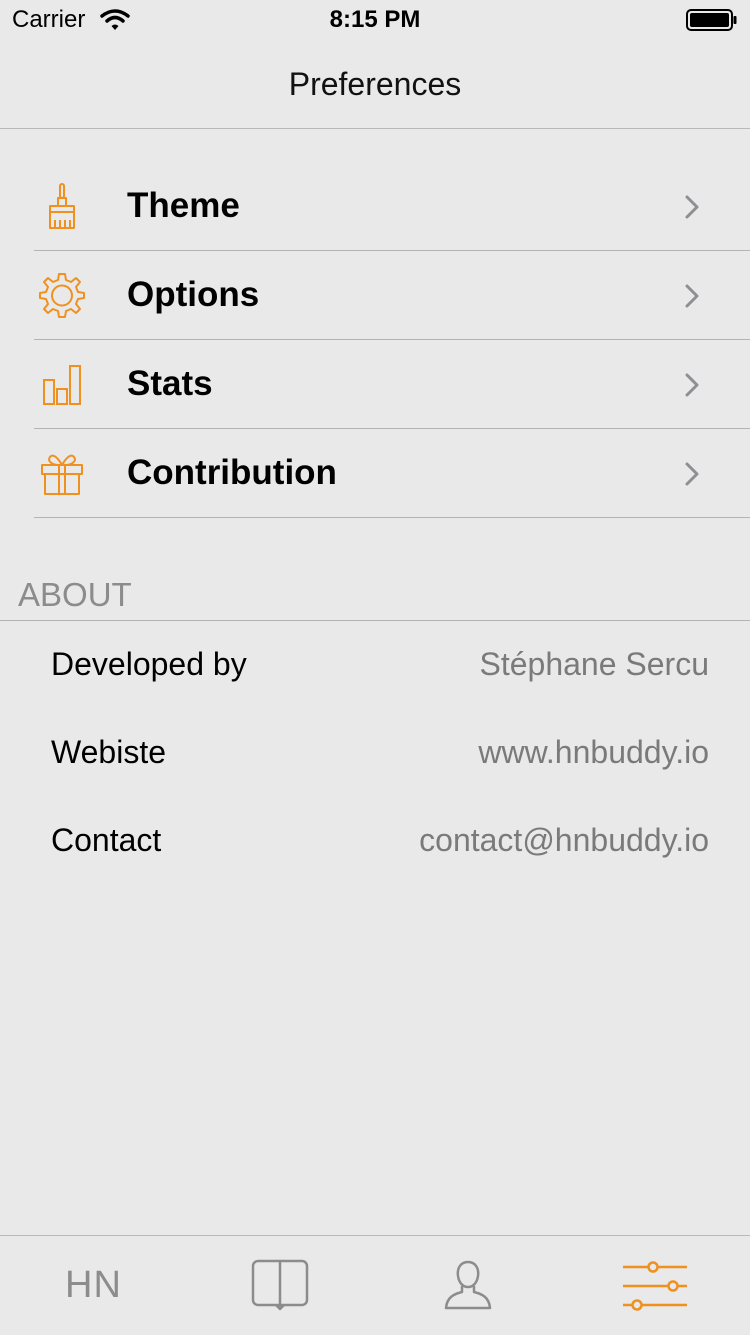  What do you see at coordinates (593, 752) in the screenshot?
I see `website-link: www.hnbuddy.io` at bounding box center [593, 752].